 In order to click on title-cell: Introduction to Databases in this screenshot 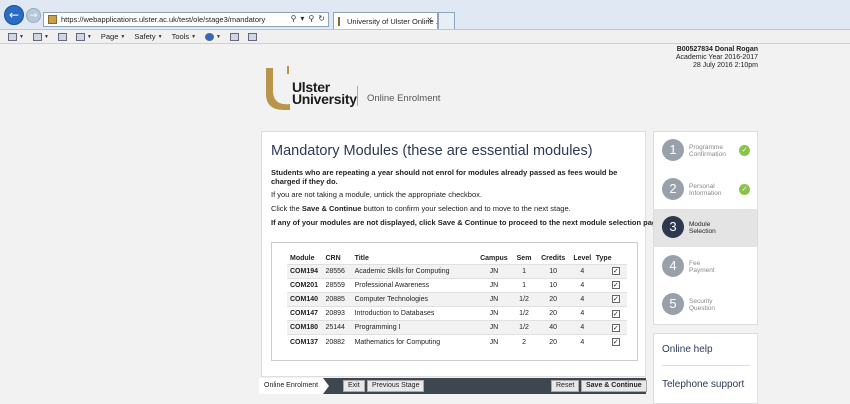, I will do `click(416, 313)`.